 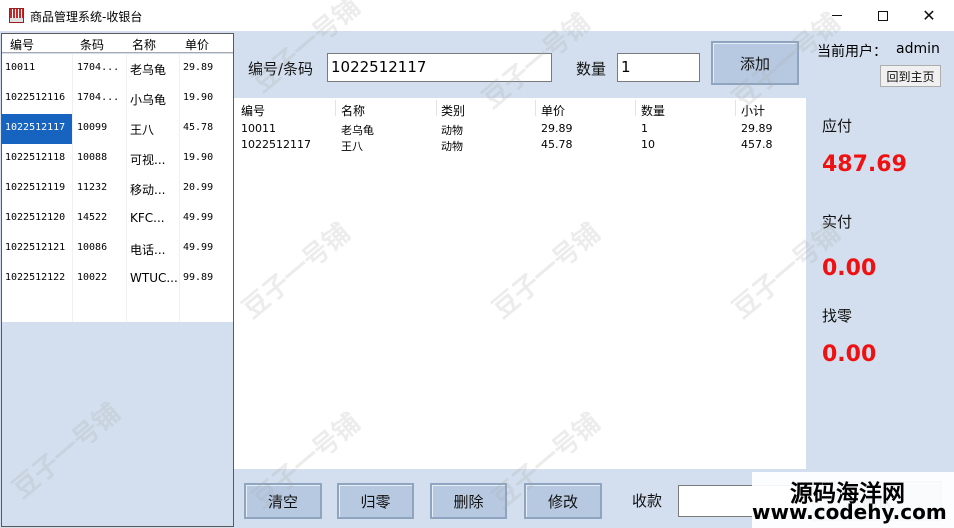 What do you see at coordinates (198, 67) in the screenshot?
I see `product-cell-price: 29.89` at bounding box center [198, 67].